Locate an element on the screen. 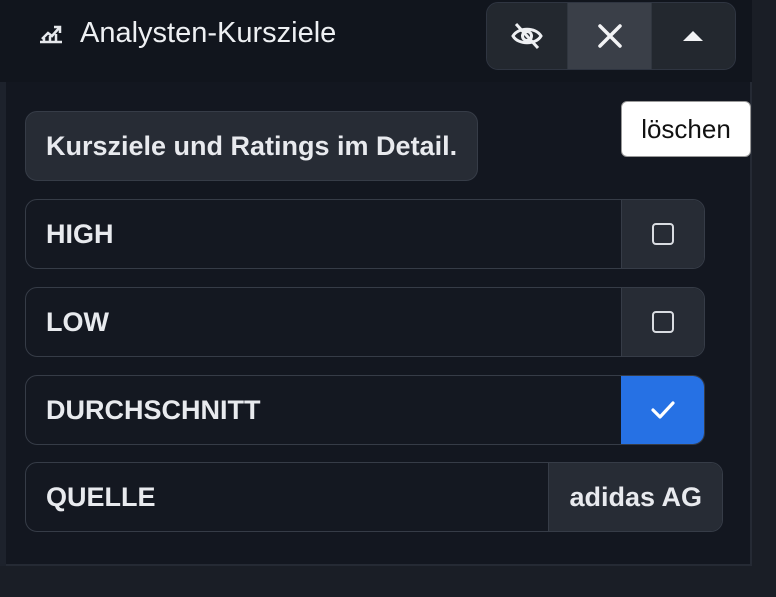 The height and width of the screenshot is (597, 776). option-row-low: LOW is located at coordinates (365, 322).